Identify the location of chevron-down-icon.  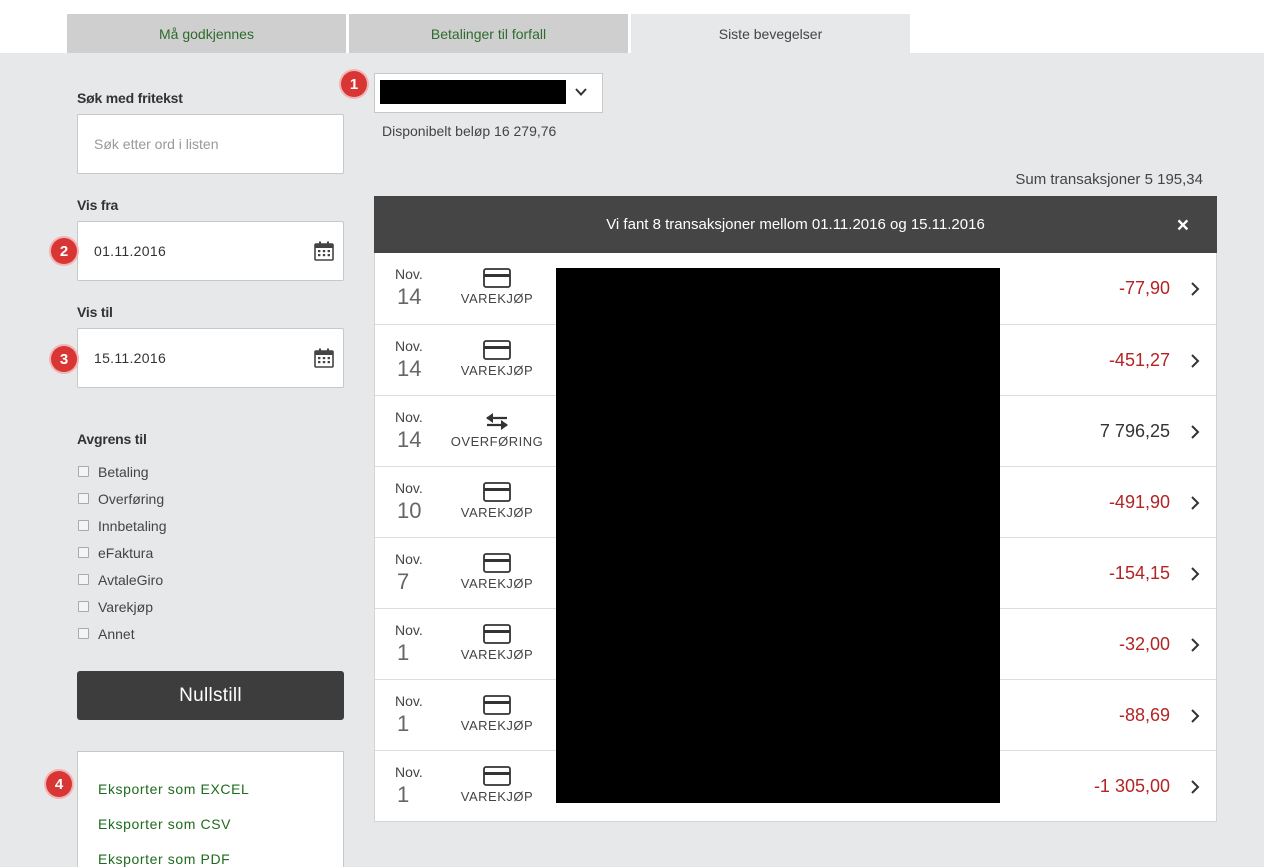
(581, 92).